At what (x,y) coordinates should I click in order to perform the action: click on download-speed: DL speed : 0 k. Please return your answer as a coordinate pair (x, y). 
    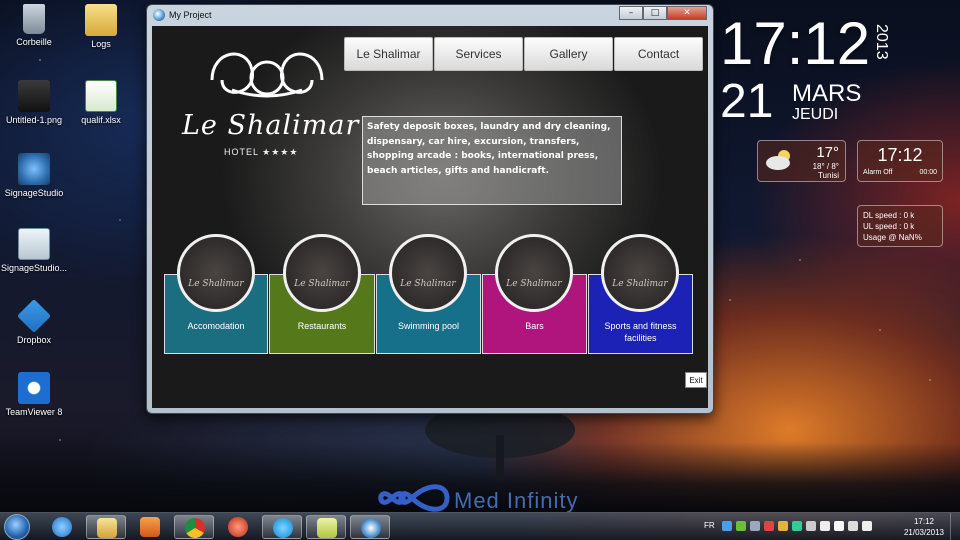
    Looking at the image, I should click on (889, 215).